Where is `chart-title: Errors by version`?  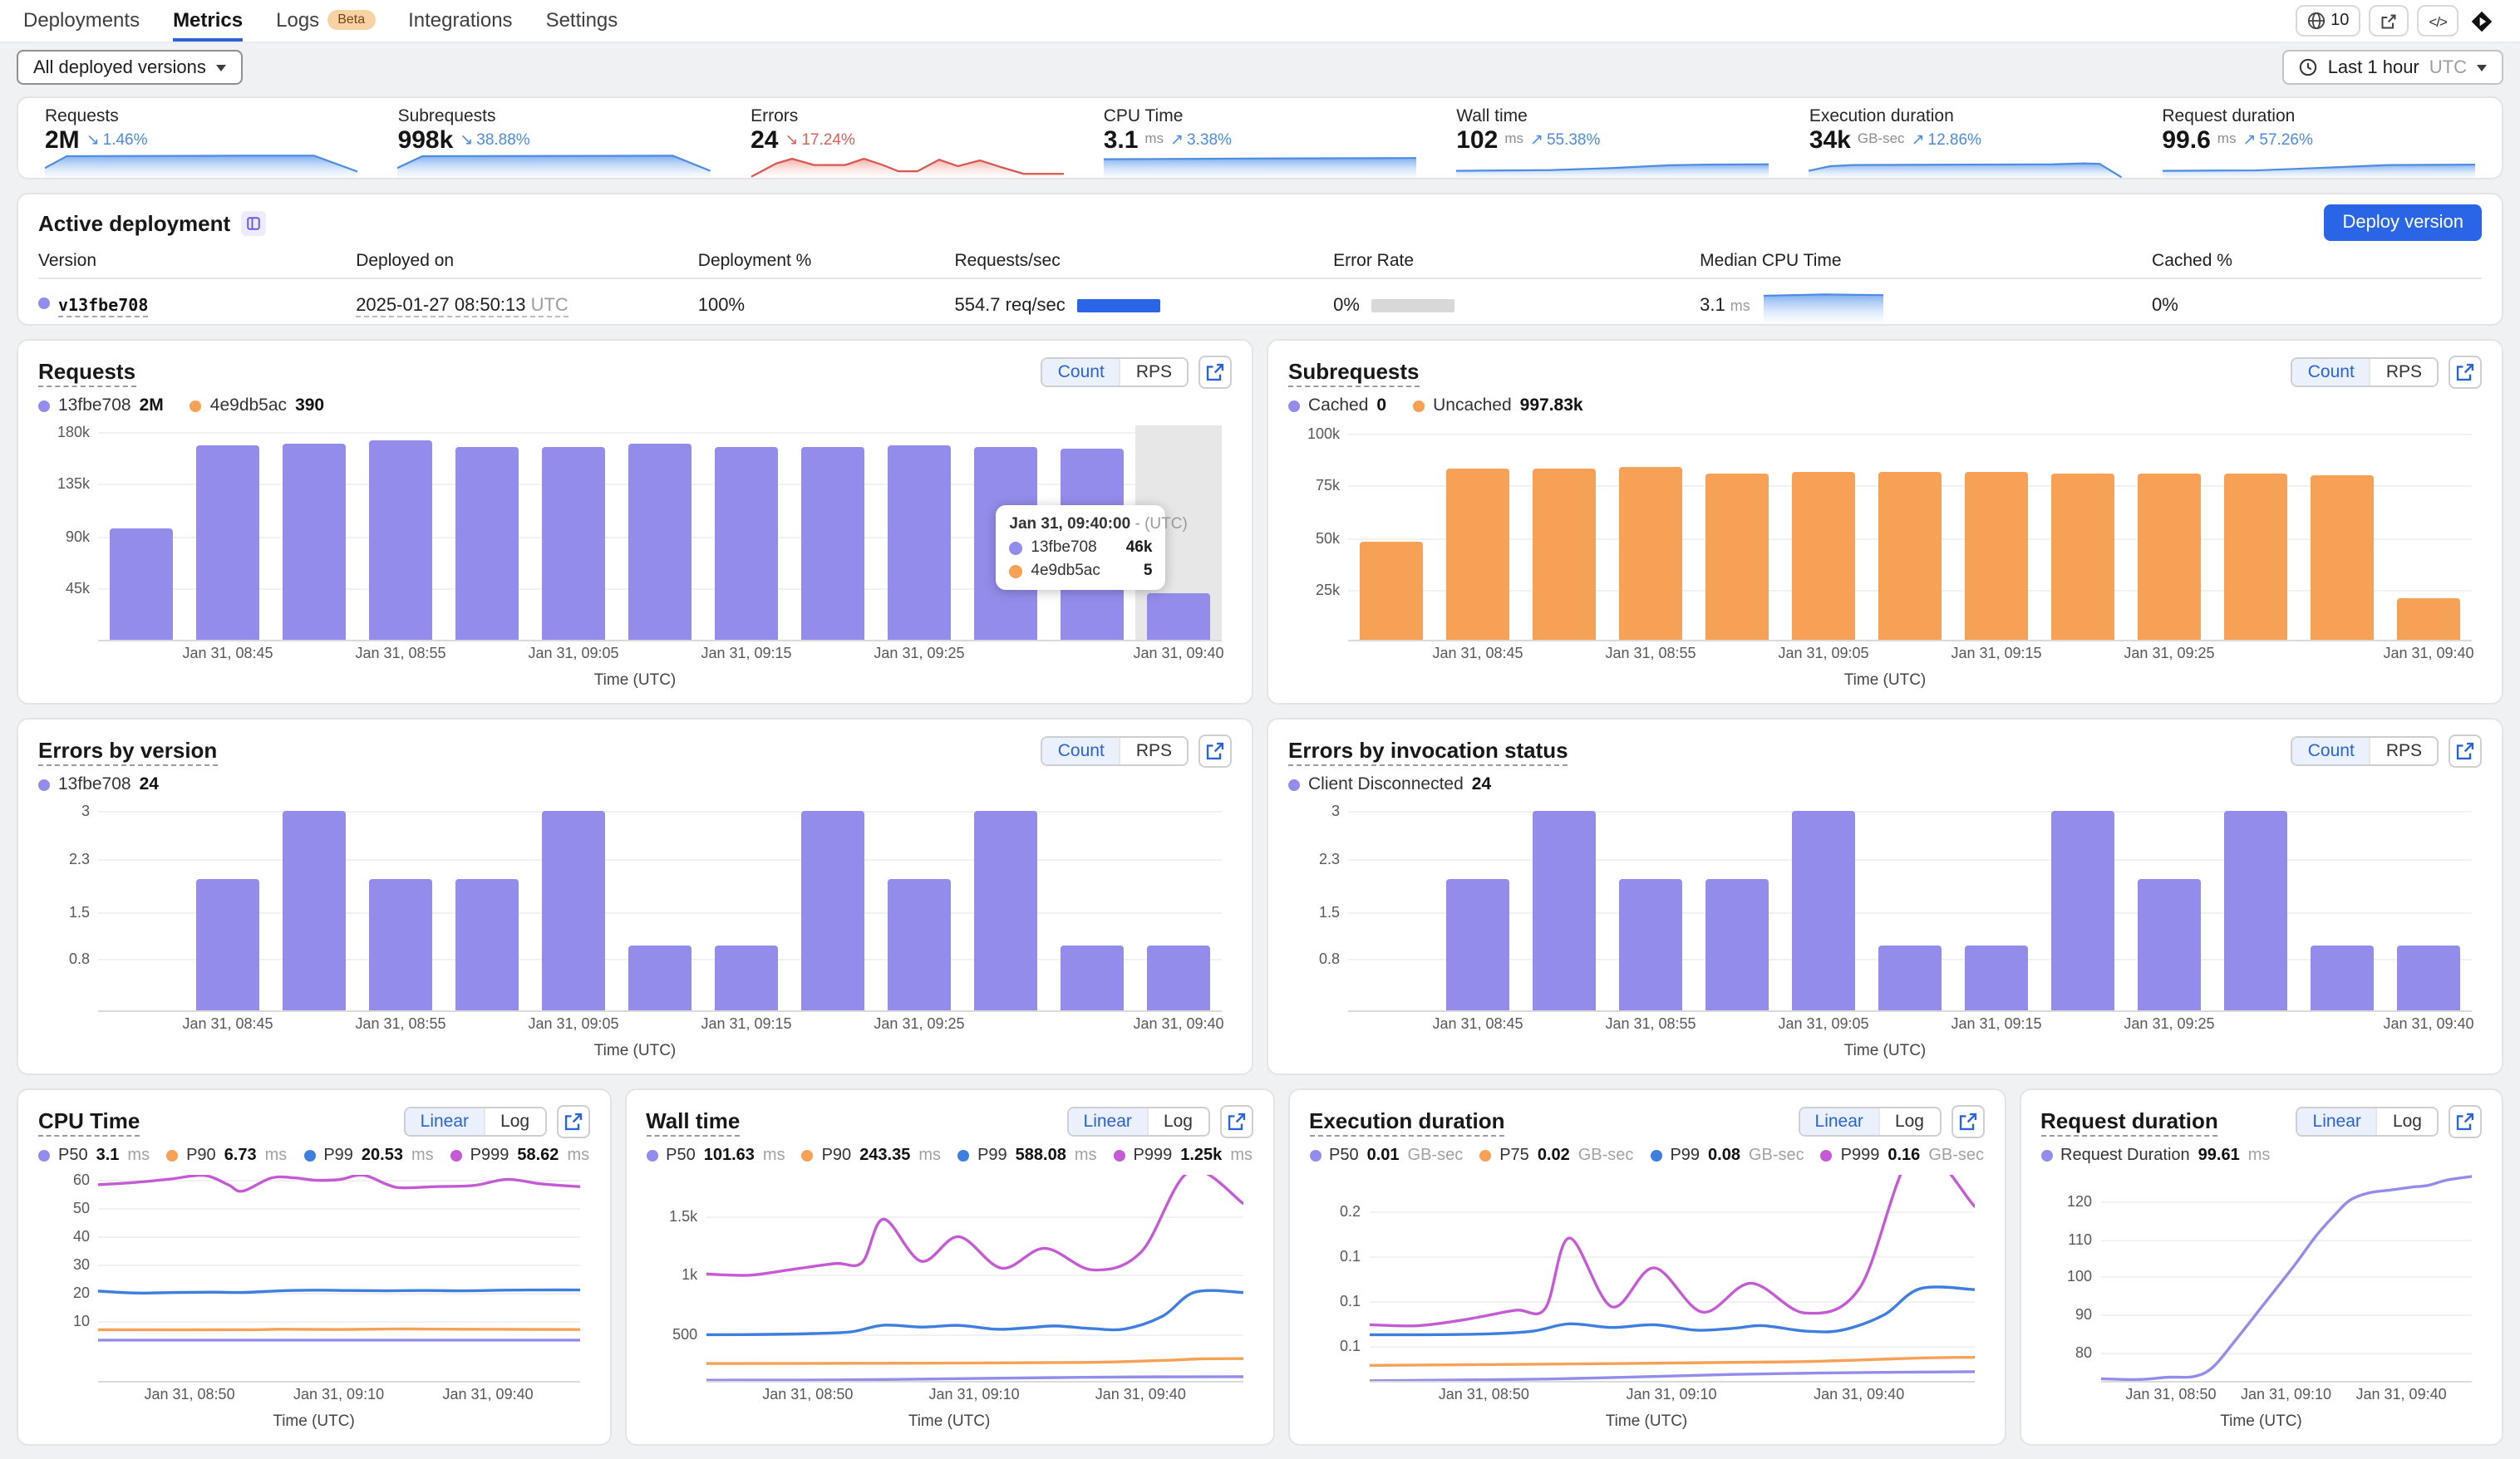 chart-title: Errors by version is located at coordinates (128, 751).